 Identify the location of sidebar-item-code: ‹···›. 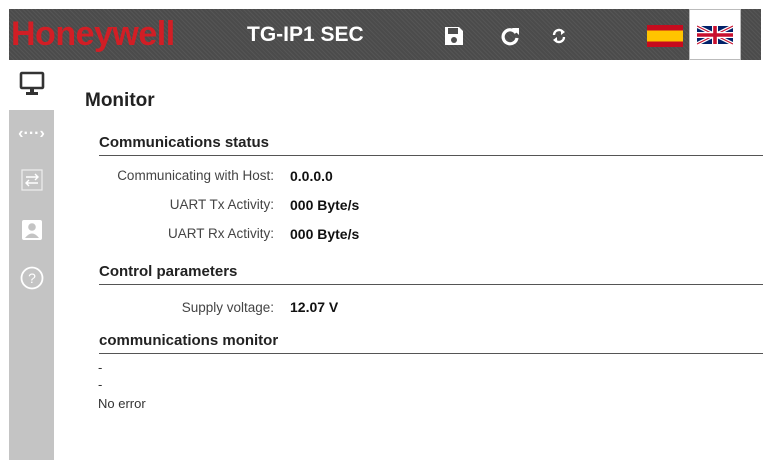
(31, 134).